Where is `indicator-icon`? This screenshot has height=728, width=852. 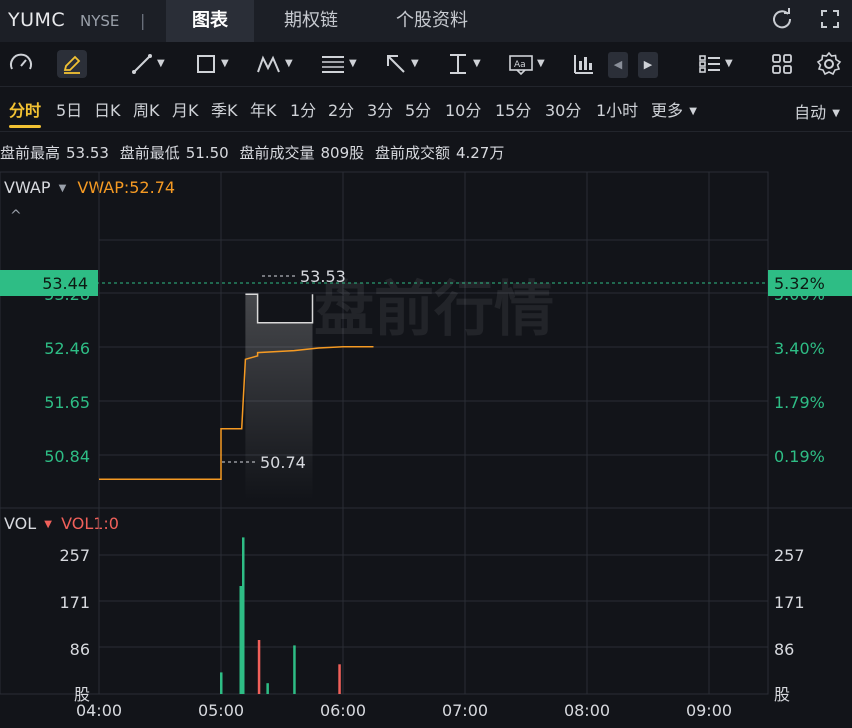
indicator-icon is located at coordinates (584, 64).